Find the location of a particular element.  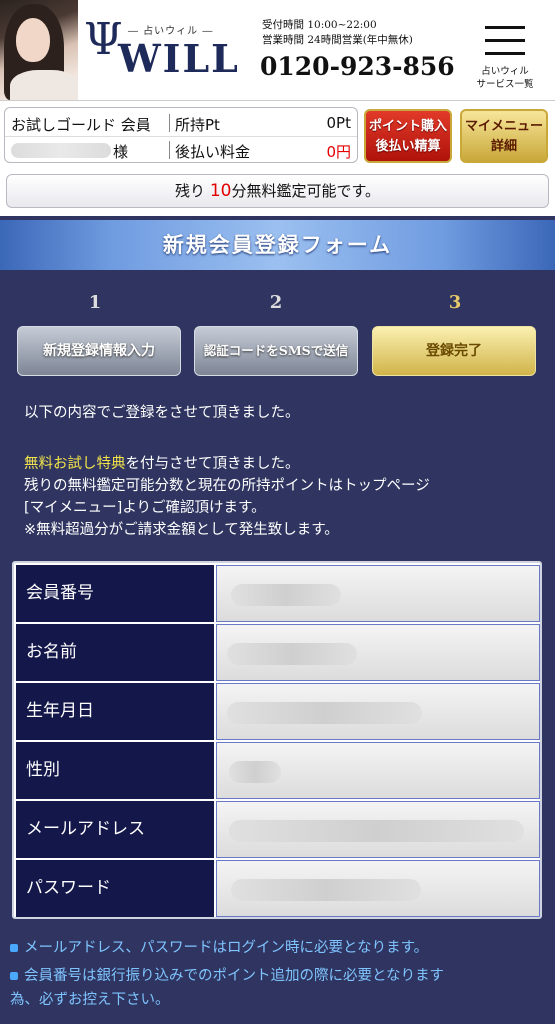

table-row: 会員番号 is located at coordinates (278, 593).